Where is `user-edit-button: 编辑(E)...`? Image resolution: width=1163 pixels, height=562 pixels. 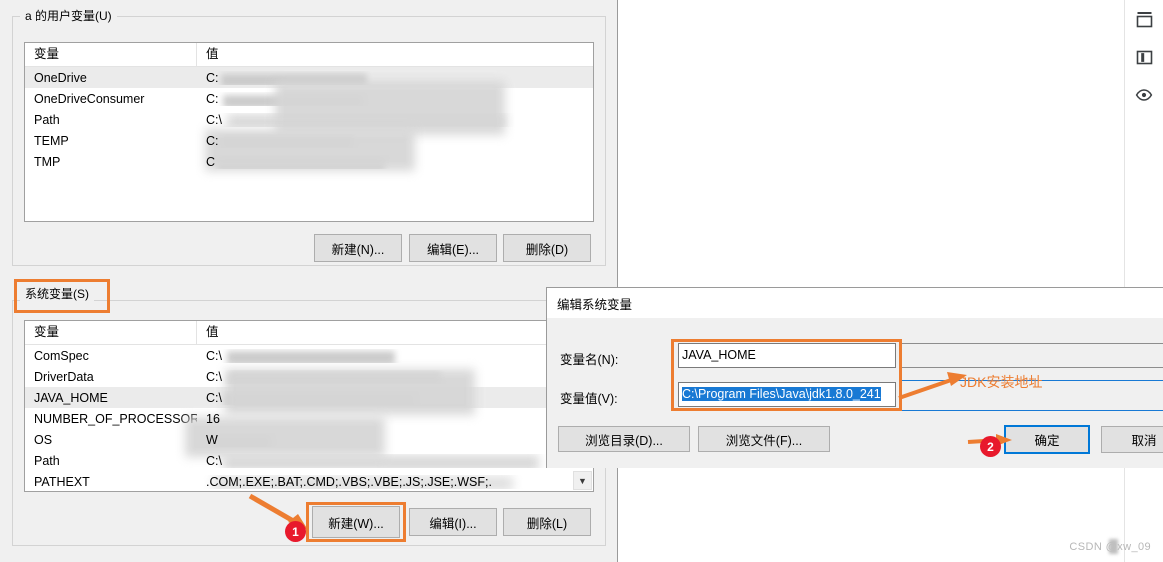
user-edit-button: 编辑(E)... is located at coordinates (453, 248).